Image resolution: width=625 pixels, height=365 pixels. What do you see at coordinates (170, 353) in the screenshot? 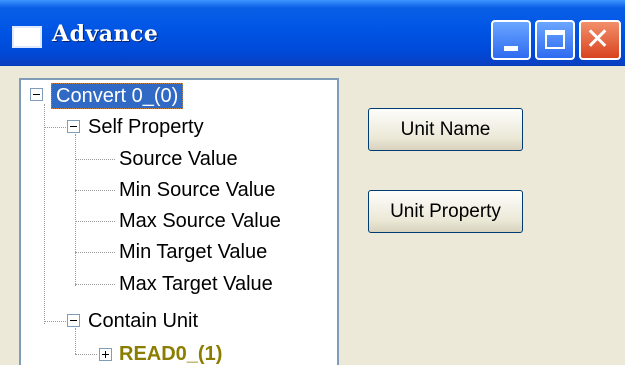
I see `tree-node-read0: READ0_(1)` at bounding box center [170, 353].